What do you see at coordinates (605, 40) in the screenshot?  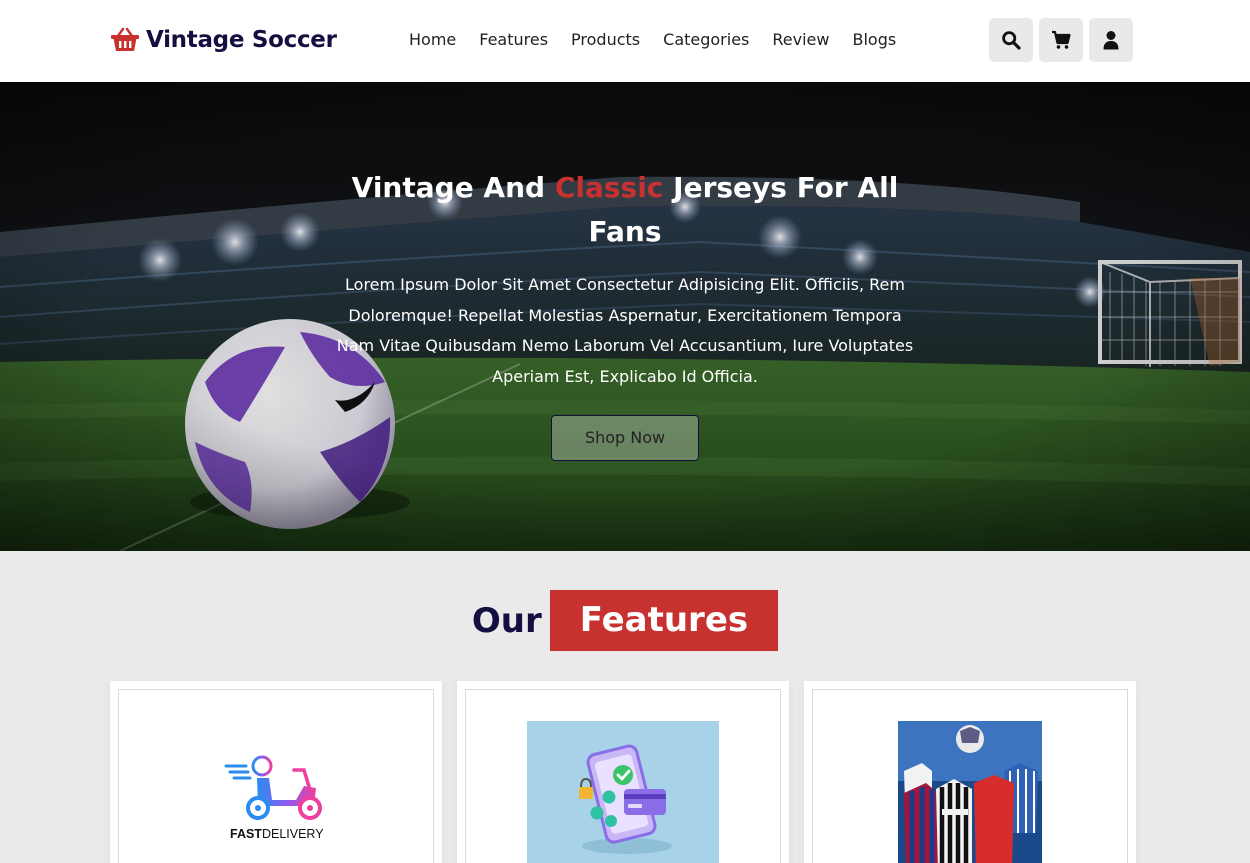 I see `nav-products: Products` at bounding box center [605, 40].